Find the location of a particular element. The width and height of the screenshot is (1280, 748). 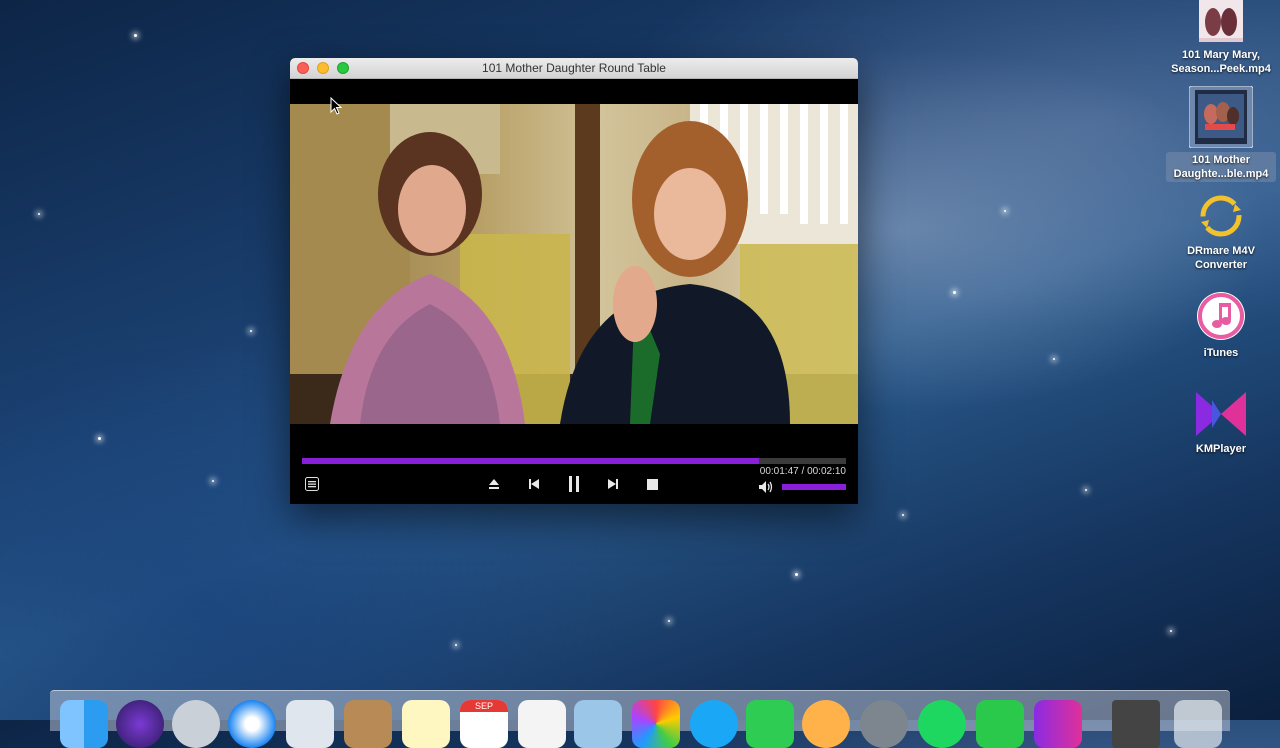

skip-forward-icon is located at coordinates (613, 484).